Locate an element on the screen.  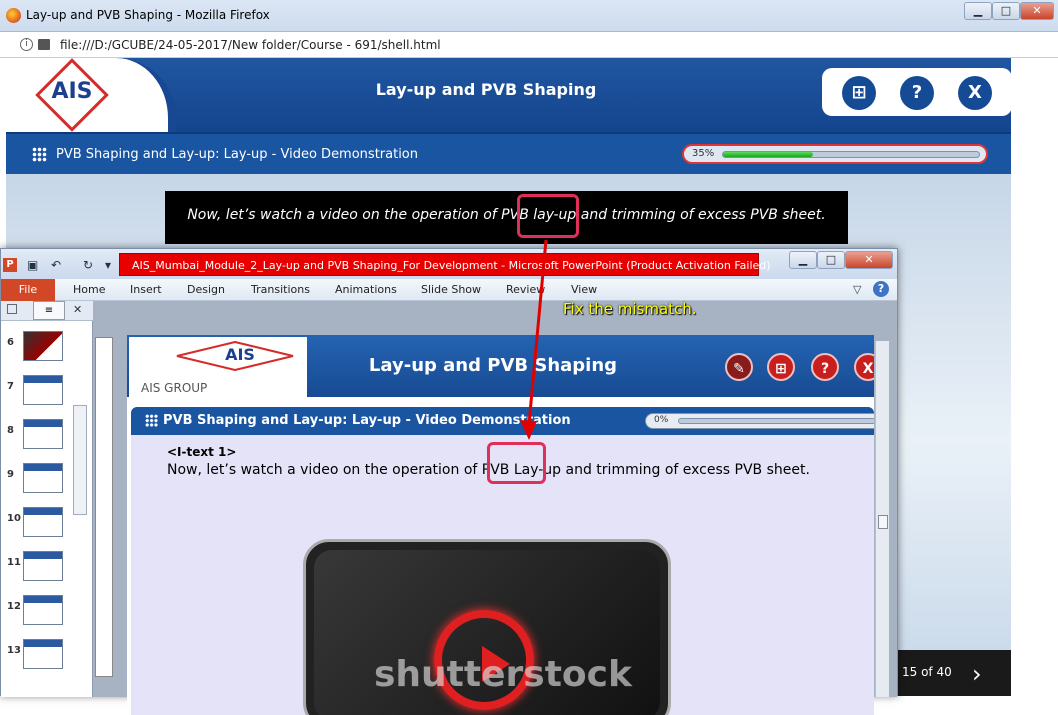
video-screen: shutterstock is located at coordinates (487, 632).